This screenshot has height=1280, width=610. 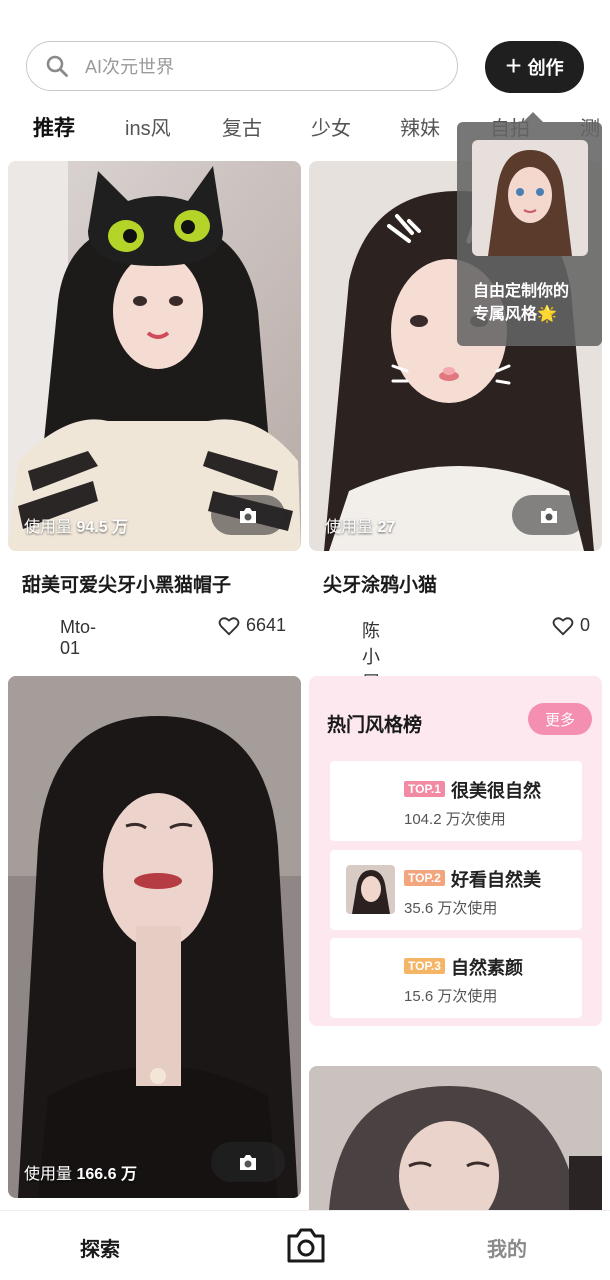 I want to click on create-button-label: 创作, so click(x=545, y=68).